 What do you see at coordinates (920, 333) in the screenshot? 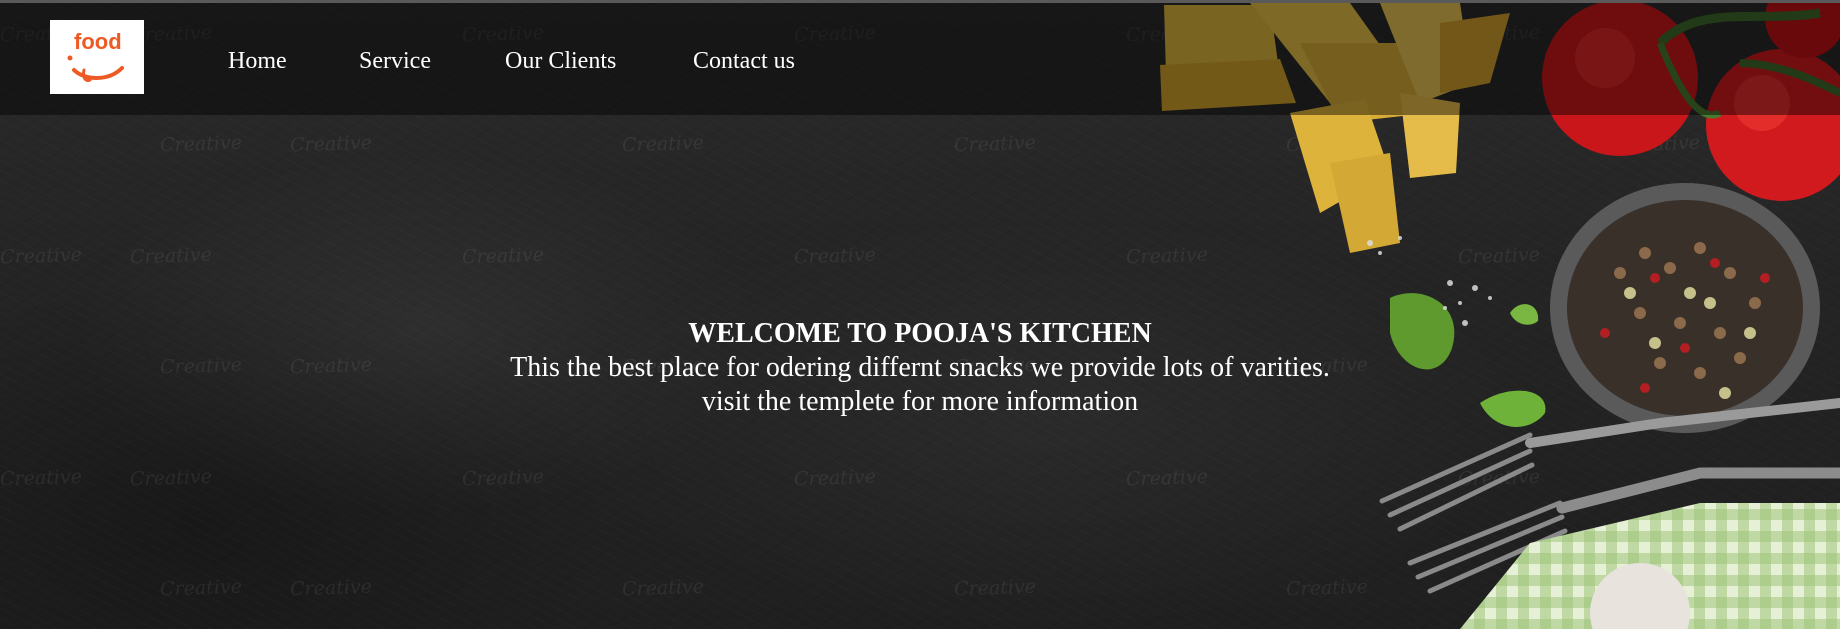
I see `hero-title: WELCOME TO POOJA'S KITCHEN` at bounding box center [920, 333].